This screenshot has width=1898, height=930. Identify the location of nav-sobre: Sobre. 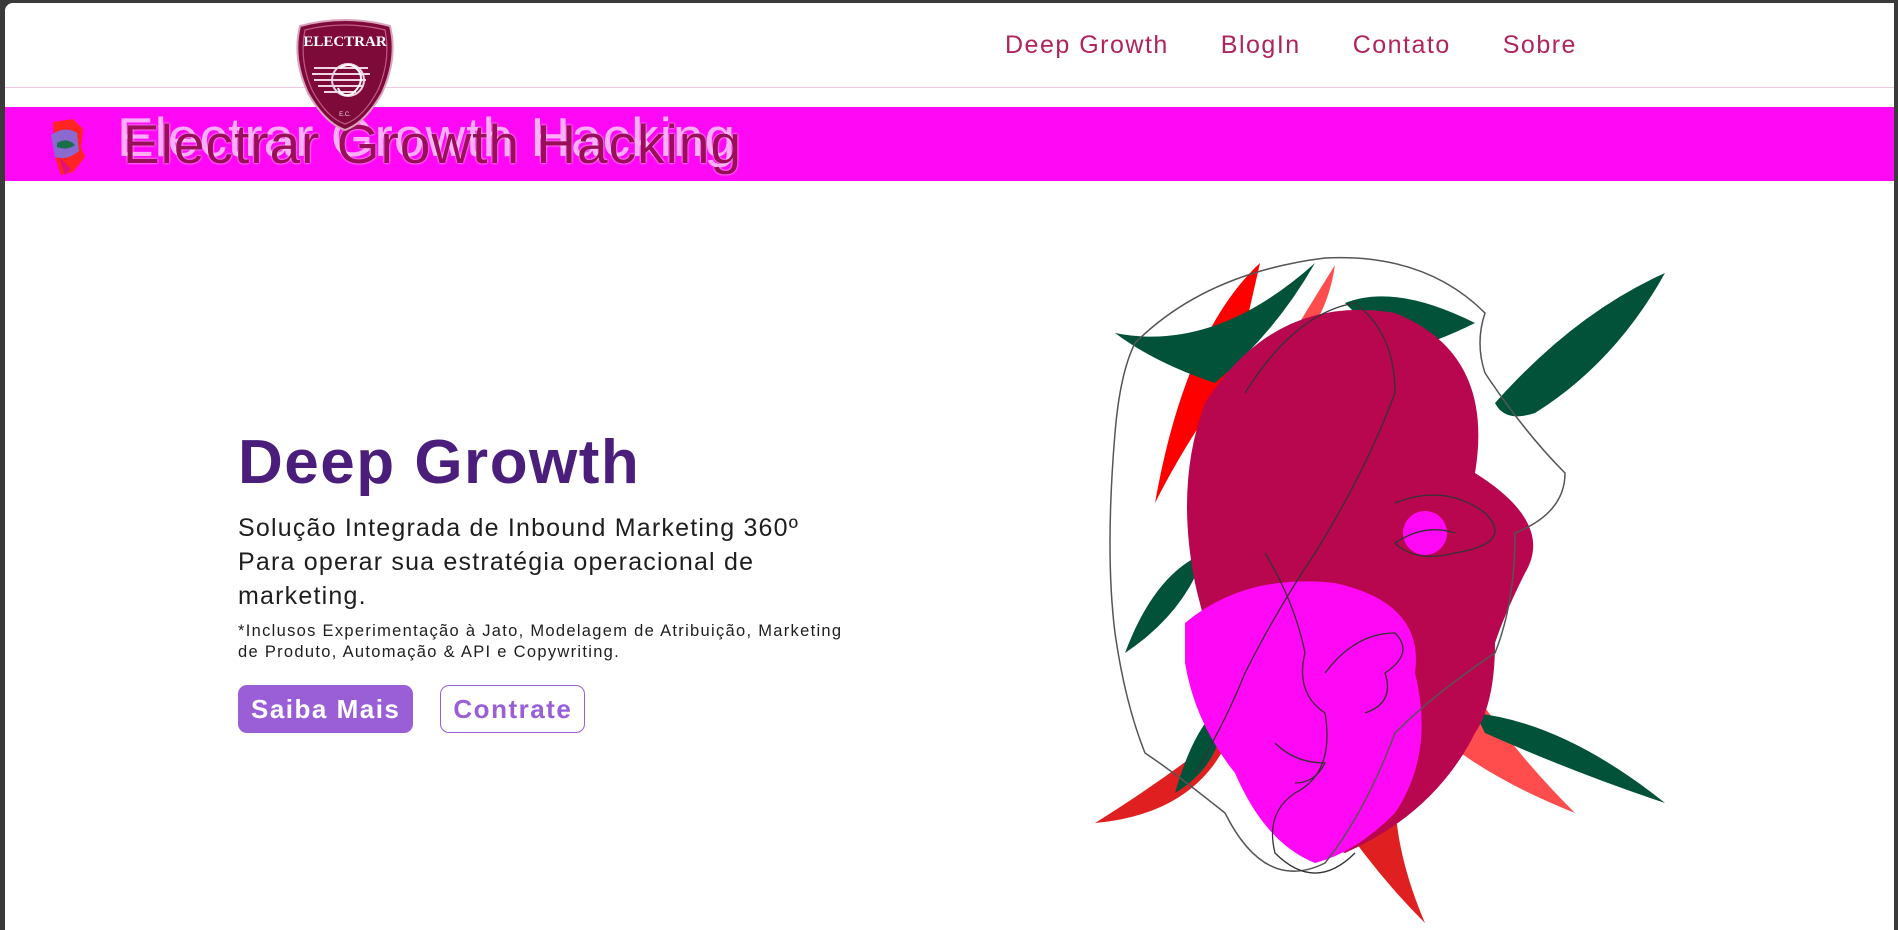
(1540, 45).